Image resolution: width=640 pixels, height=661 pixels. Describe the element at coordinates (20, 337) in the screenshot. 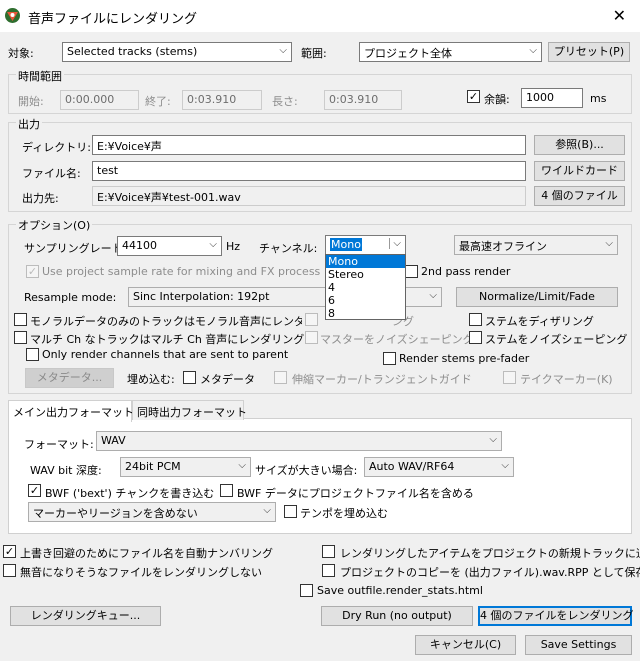

I see `multichannel-checkbox` at that location.